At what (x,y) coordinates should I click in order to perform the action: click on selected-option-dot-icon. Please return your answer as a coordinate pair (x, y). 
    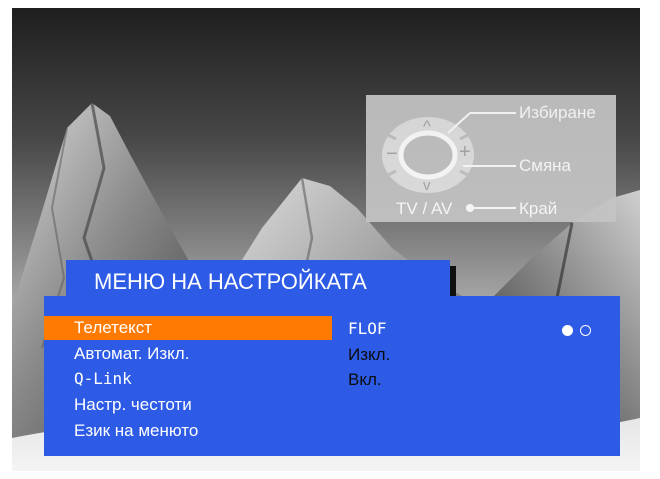
    Looking at the image, I should click on (567, 330).